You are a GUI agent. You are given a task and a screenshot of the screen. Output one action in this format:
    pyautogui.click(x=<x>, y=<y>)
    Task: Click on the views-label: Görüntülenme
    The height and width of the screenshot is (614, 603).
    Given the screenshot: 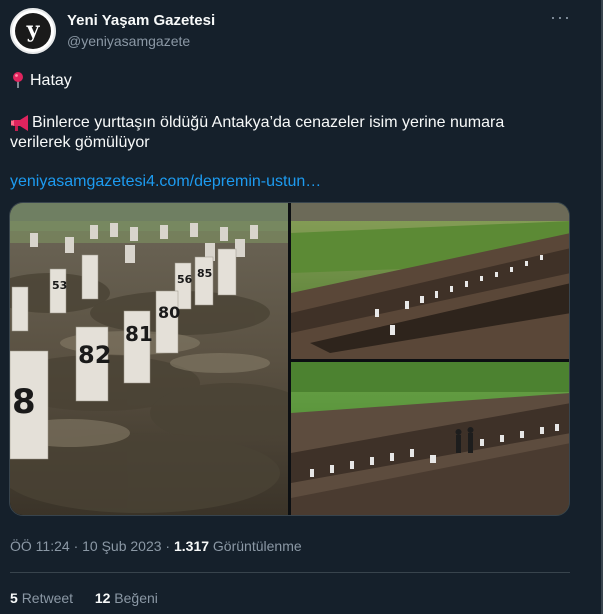 What is the action you would take?
    pyautogui.click(x=257, y=546)
    